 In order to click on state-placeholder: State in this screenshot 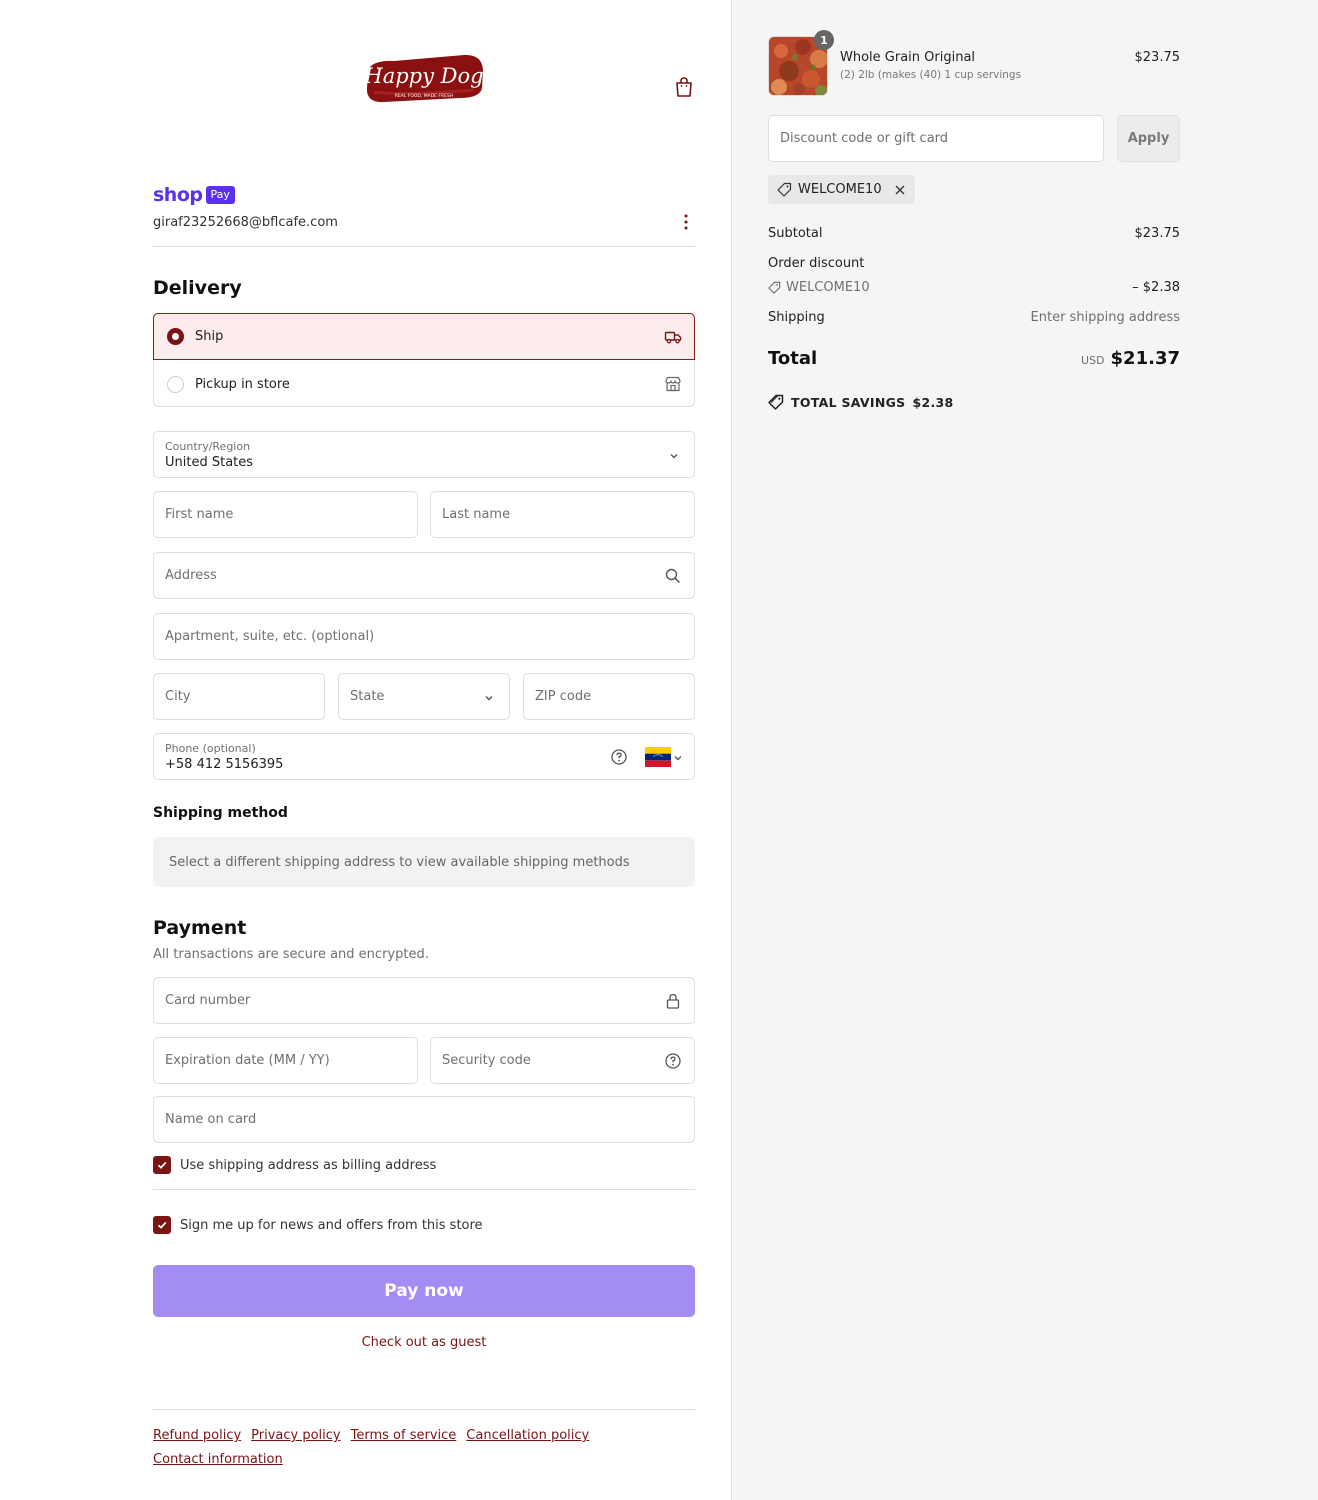, I will do `click(367, 696)`.